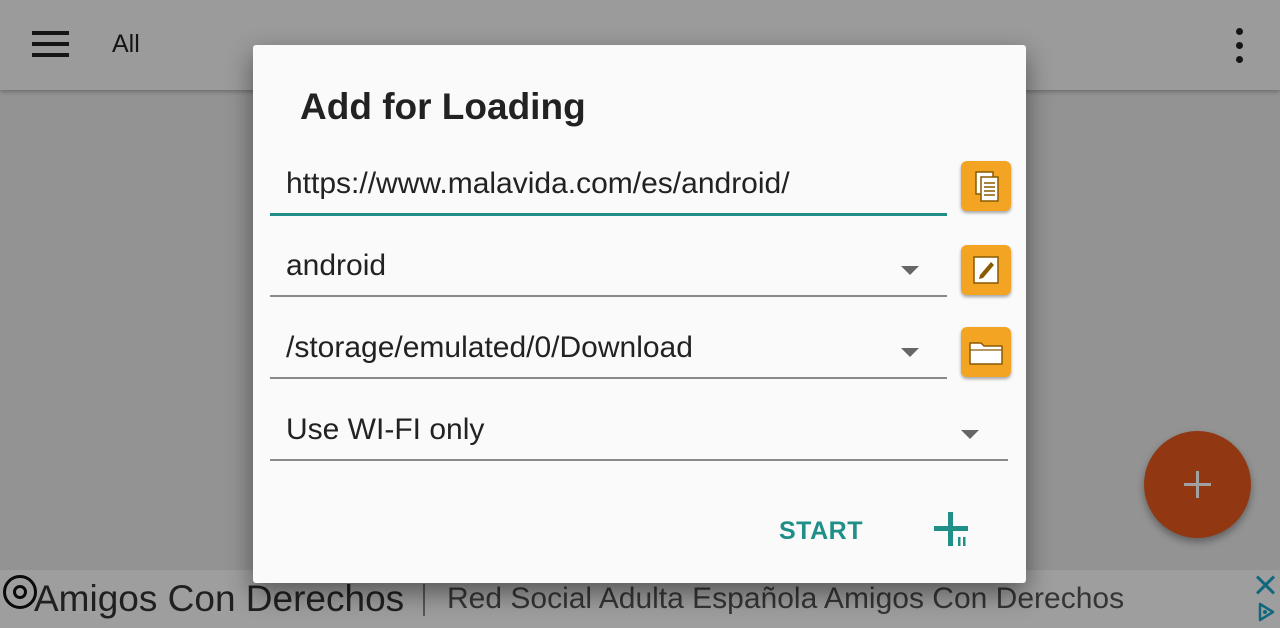  I want to click on add-to-queue-button, so click(954, 531).